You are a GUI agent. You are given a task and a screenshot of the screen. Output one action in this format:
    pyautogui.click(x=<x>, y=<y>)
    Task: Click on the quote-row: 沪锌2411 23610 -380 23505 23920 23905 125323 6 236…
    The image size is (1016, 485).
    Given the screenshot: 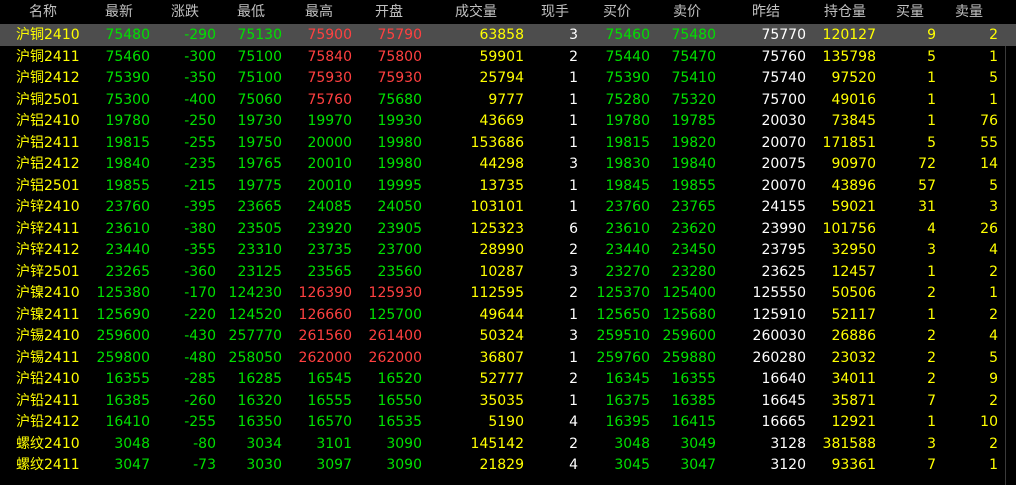 What is the action you would take?
    pyautogui.click(x=508, y=229)
    